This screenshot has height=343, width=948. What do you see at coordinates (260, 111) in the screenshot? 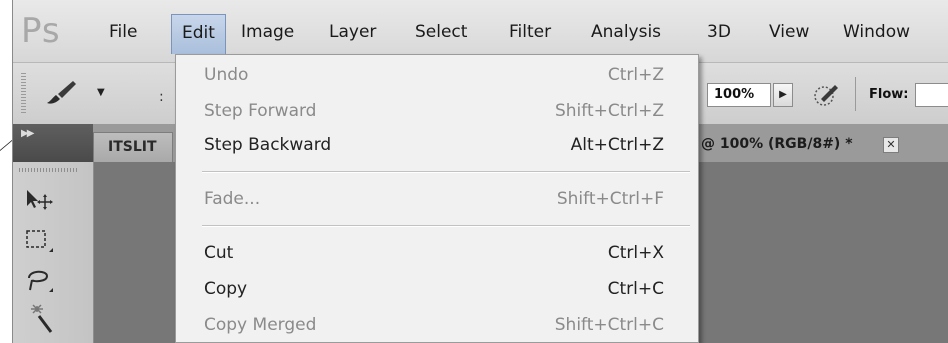
I see `menu-item-label: Step Forward` at bounding box center [260, 111].